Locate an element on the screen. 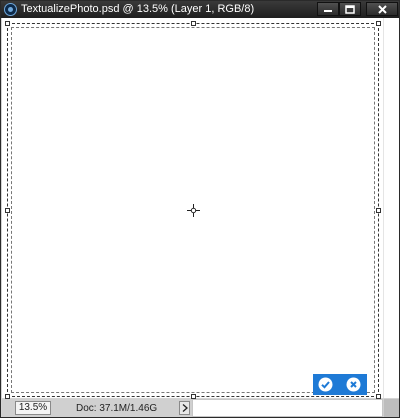 This screenshot has height=418, width=400. checkmark-icon is located at coordinates (325, 384).